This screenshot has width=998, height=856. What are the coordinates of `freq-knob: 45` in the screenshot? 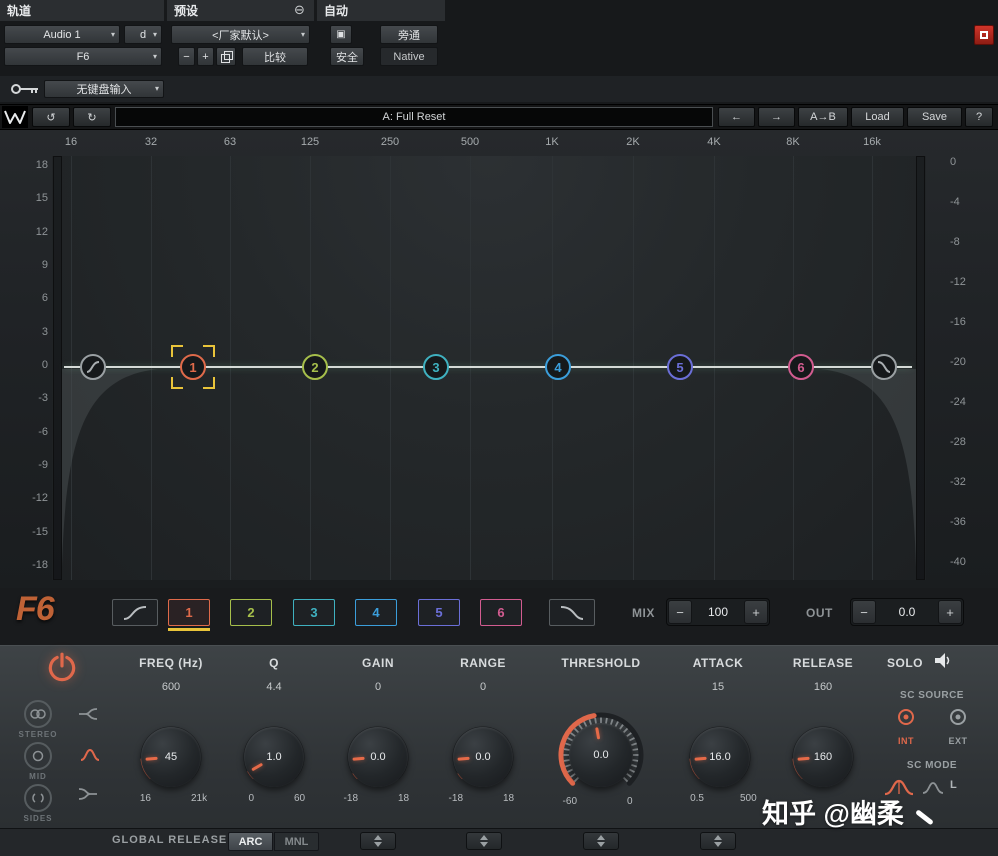 It's located at (171, 757).